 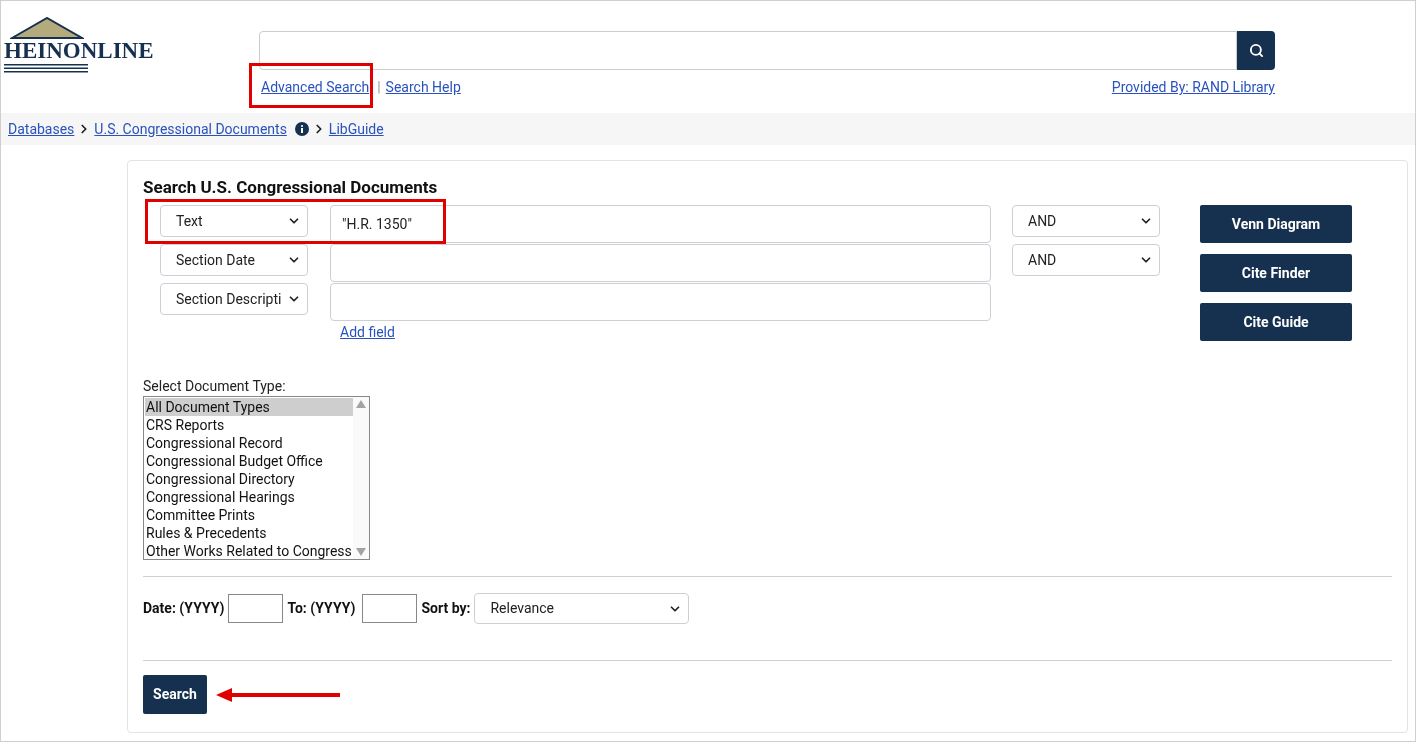 What do you see at coordinates (190, 129) in the screenshot?
I see `breadcrumb-link: U.S. Congressional Documents` at bounding box center [190, 129].